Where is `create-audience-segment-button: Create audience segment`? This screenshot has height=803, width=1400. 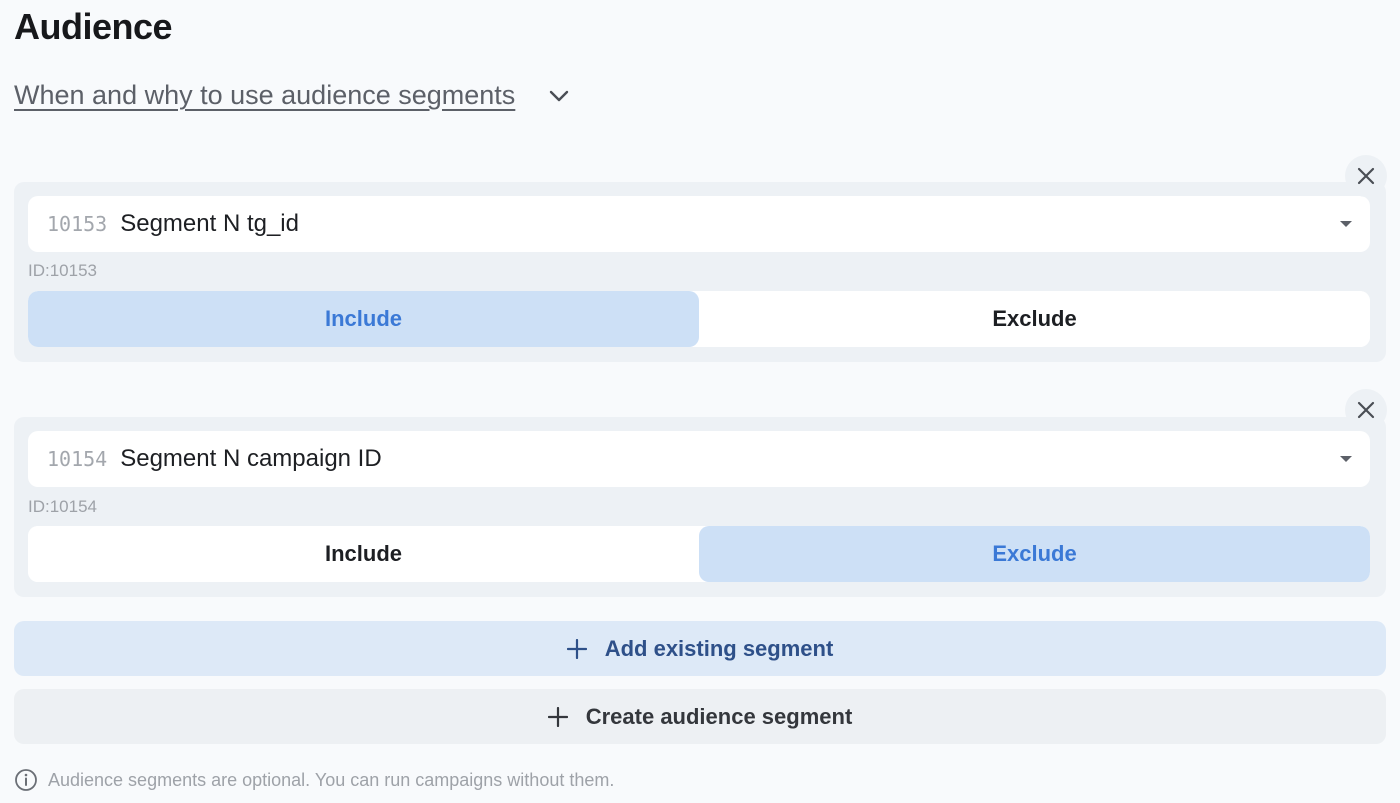
create-audience-segment-button: Create audience segment is located at coordinates (700, 716).